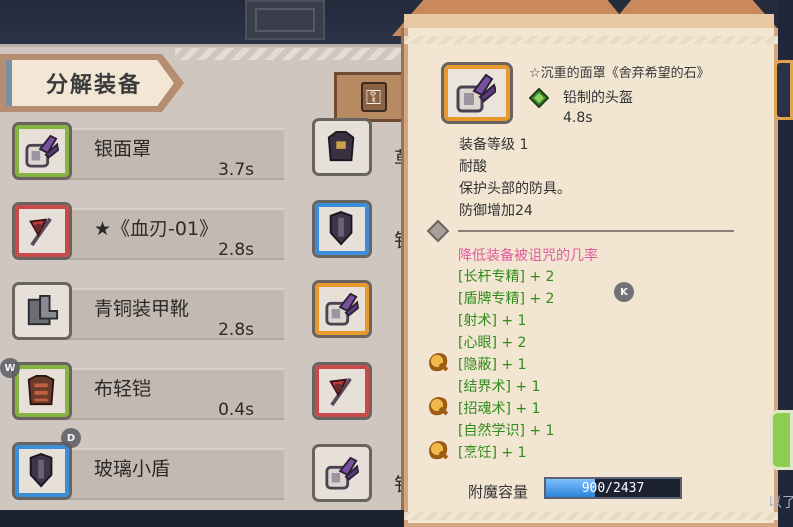 This screenshot has width=793, height=527. Describe the element at coordinates (142, 309) in the screenshot. I see `item-name: 青铜装甲靴` at that location.